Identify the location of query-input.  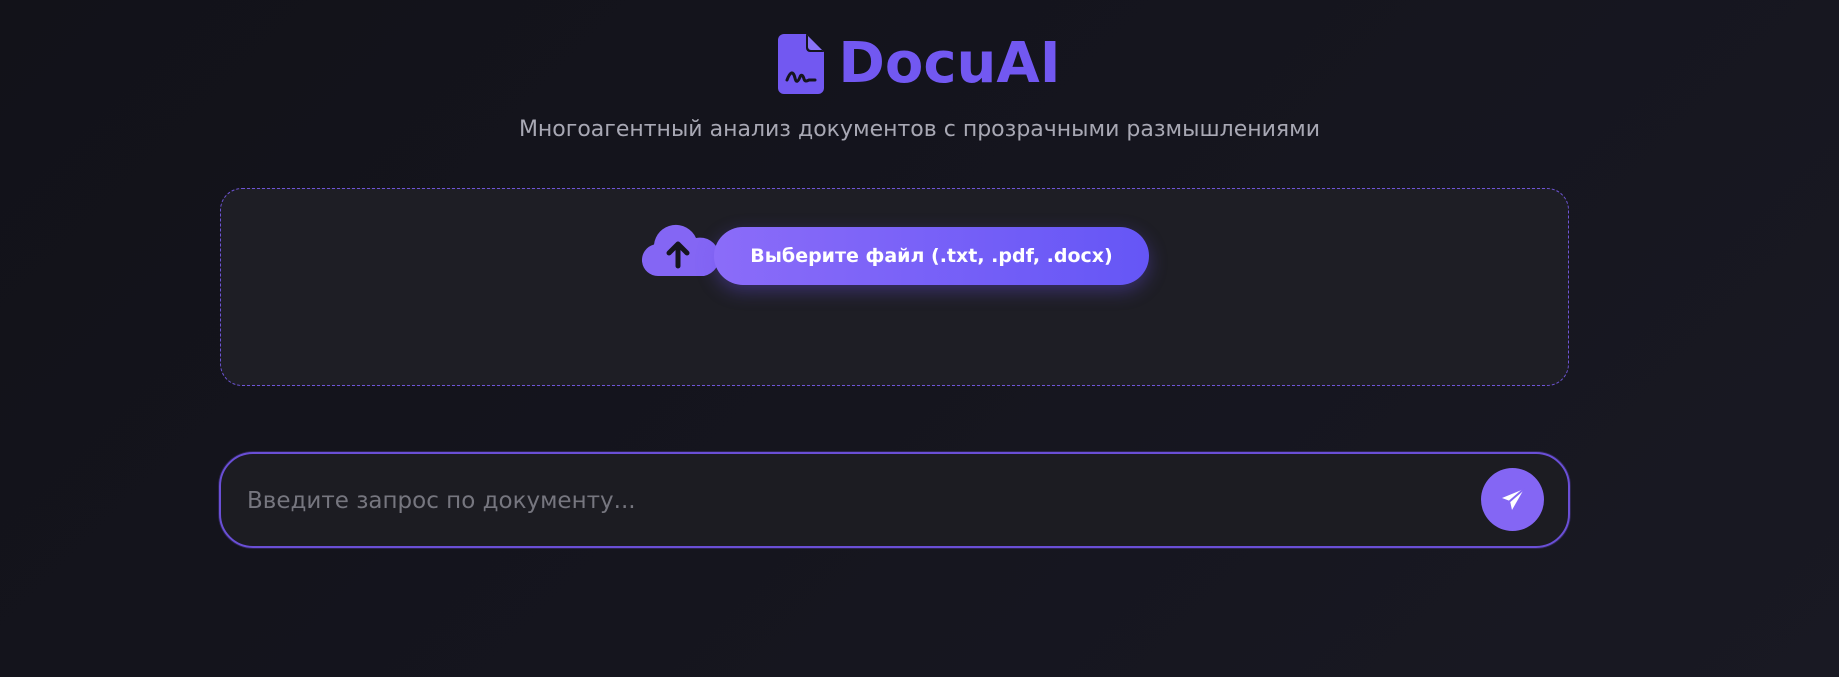
(847, 501).